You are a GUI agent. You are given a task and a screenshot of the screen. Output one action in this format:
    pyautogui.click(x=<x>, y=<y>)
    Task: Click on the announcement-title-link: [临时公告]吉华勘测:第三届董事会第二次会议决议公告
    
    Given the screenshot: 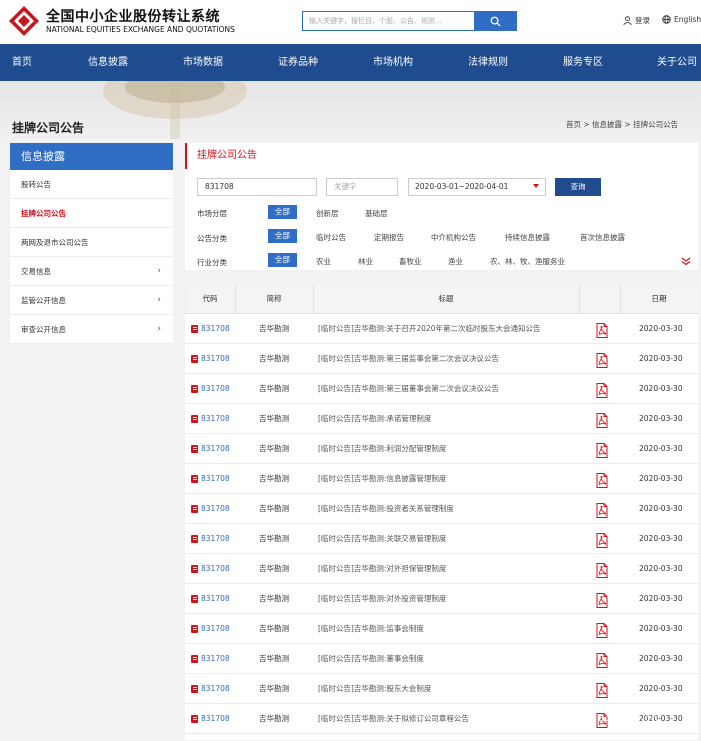 What is the action you would take?
    pyautogui.click(x=408, y=389)
    